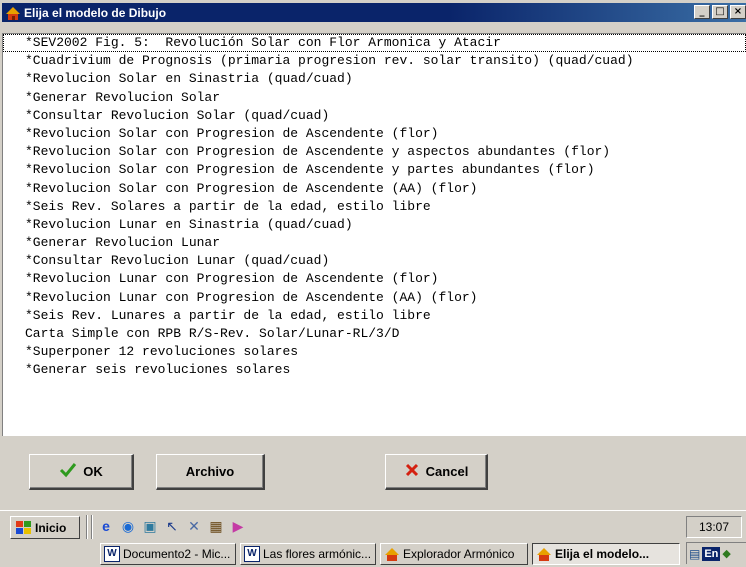 The height and width of the screenshot is (567, 746). Describe the element at coordinates (374, 243) in the screenshot. I see `list-item: *Generar Revolucion Lunar` at that location.